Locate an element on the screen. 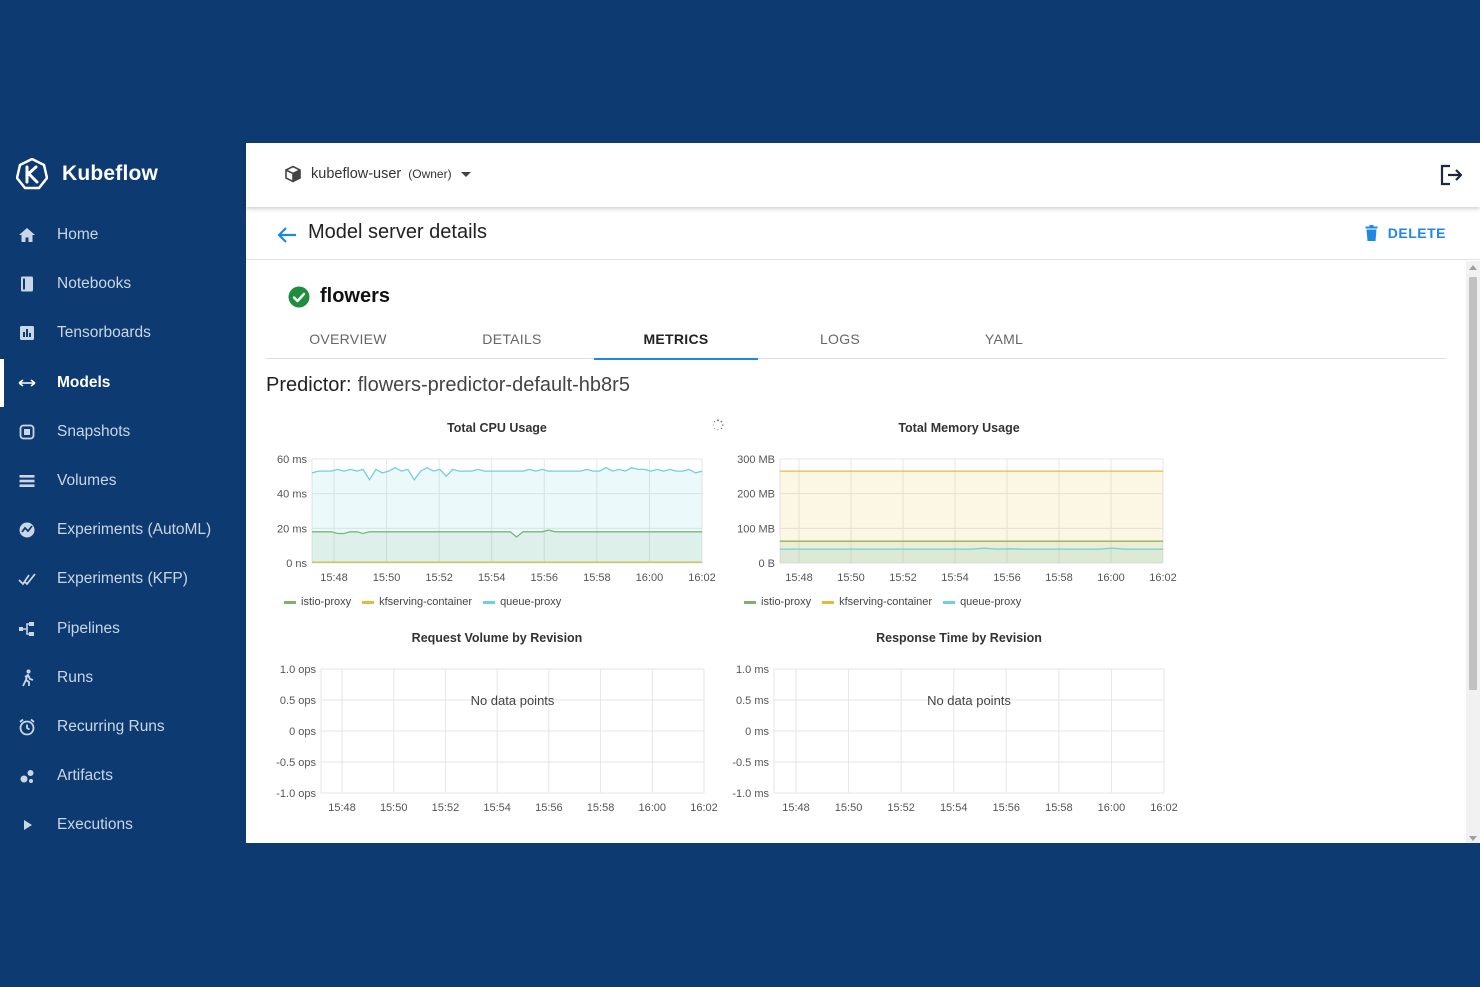 Image resolution: width=1480 pixels, height=987 pixels. pipelines-icon is located at coordinates (27, 629).